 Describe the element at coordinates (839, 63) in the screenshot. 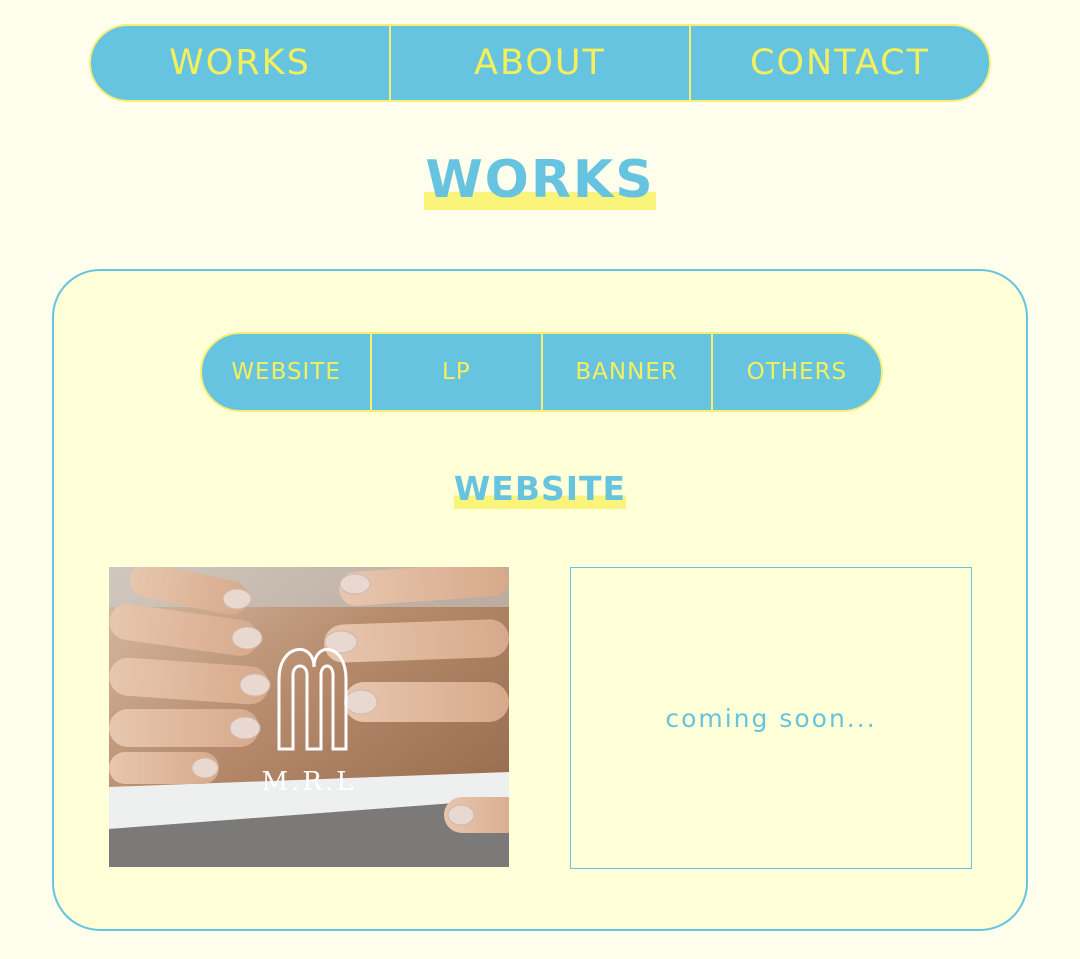

I see `nav-contact: CONTACT` at that location.